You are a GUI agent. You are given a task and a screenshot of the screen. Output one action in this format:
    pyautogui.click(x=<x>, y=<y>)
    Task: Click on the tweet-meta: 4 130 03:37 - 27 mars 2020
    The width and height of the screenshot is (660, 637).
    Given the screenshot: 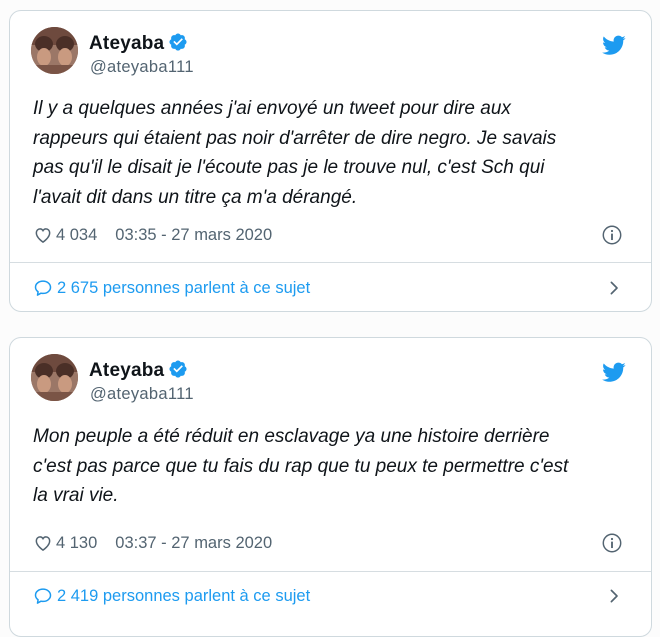 What is the action you would take?
    pyautogui.click(x=152, y=543)
    